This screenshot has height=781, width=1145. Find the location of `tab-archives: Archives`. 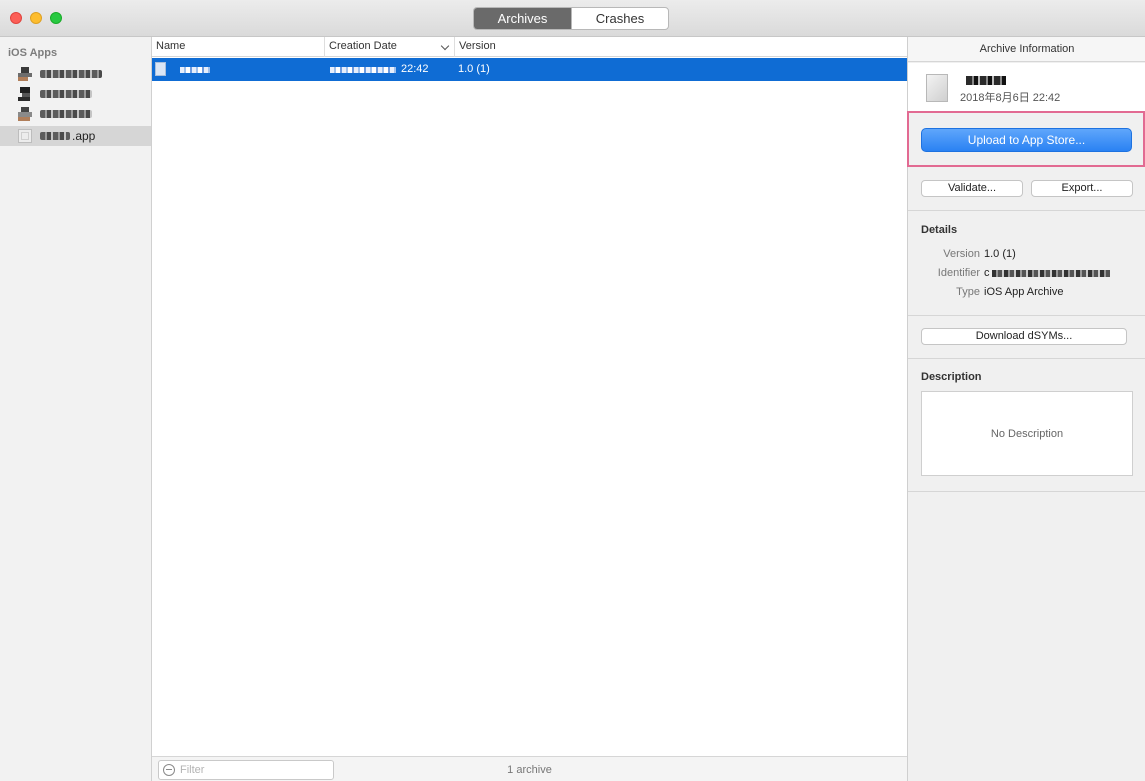

tab-archives: Archives is located at coordinates (522, 18).